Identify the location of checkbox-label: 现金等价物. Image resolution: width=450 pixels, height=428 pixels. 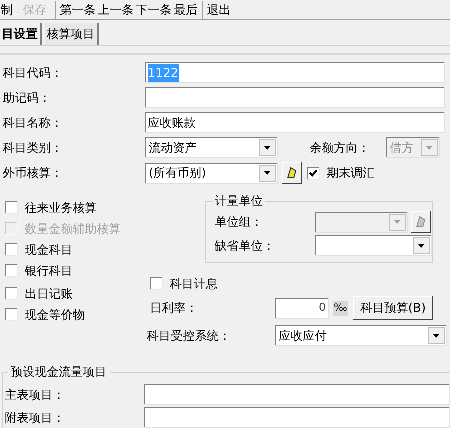
(55, 315).